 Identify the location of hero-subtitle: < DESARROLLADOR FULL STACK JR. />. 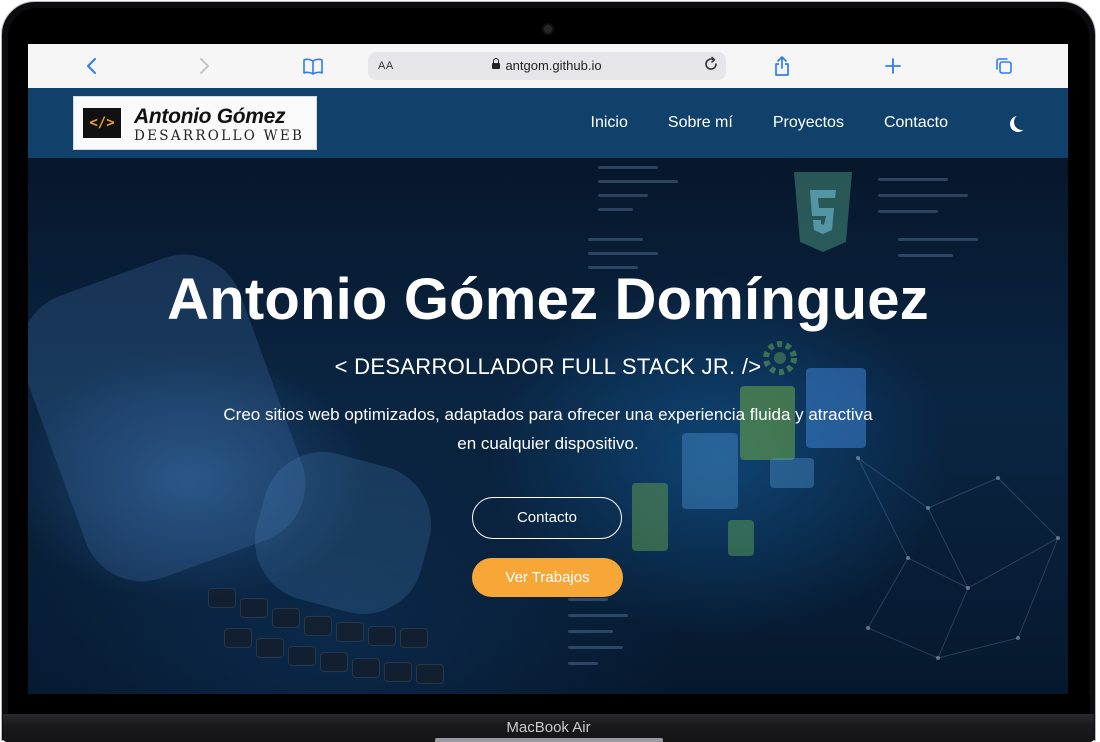
(548, 366).